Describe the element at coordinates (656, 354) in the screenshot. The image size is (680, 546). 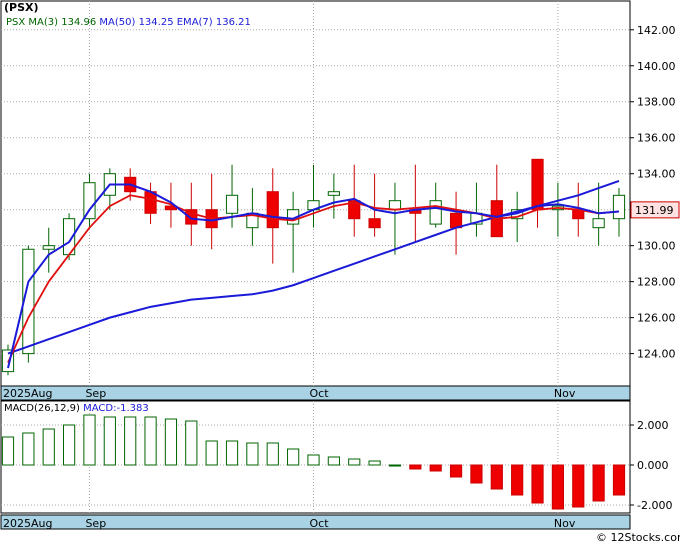
I see `price-y-tick-label: 124.00` at that location.